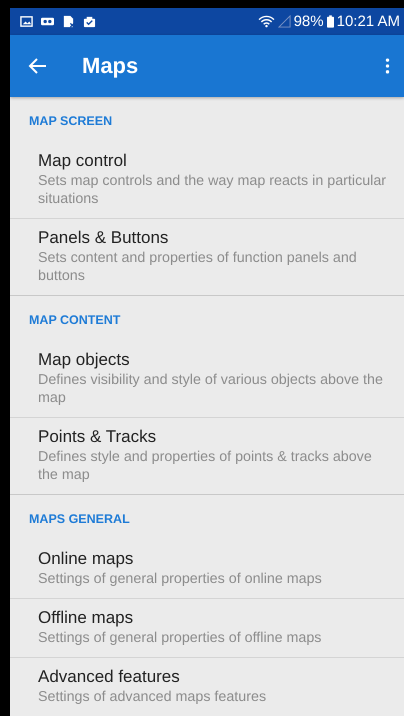  Describe the element at coordinates (207, 686) in the screenshot. I see `settings-item: Advanced features Settings of advanced maps features` at that location.